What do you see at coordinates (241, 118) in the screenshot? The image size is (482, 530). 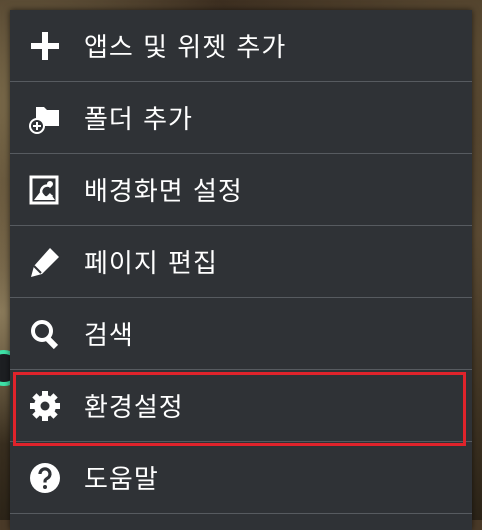 I see `menu-item-add-folder: 폴더 추가` at bounding box center [241, 118].